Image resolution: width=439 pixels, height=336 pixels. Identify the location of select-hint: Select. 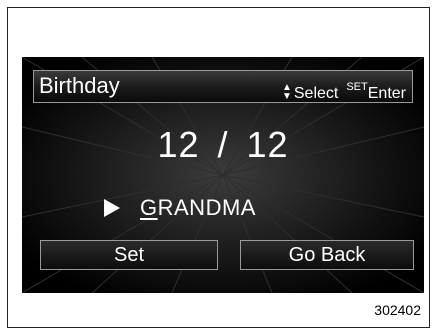
(316, 93).